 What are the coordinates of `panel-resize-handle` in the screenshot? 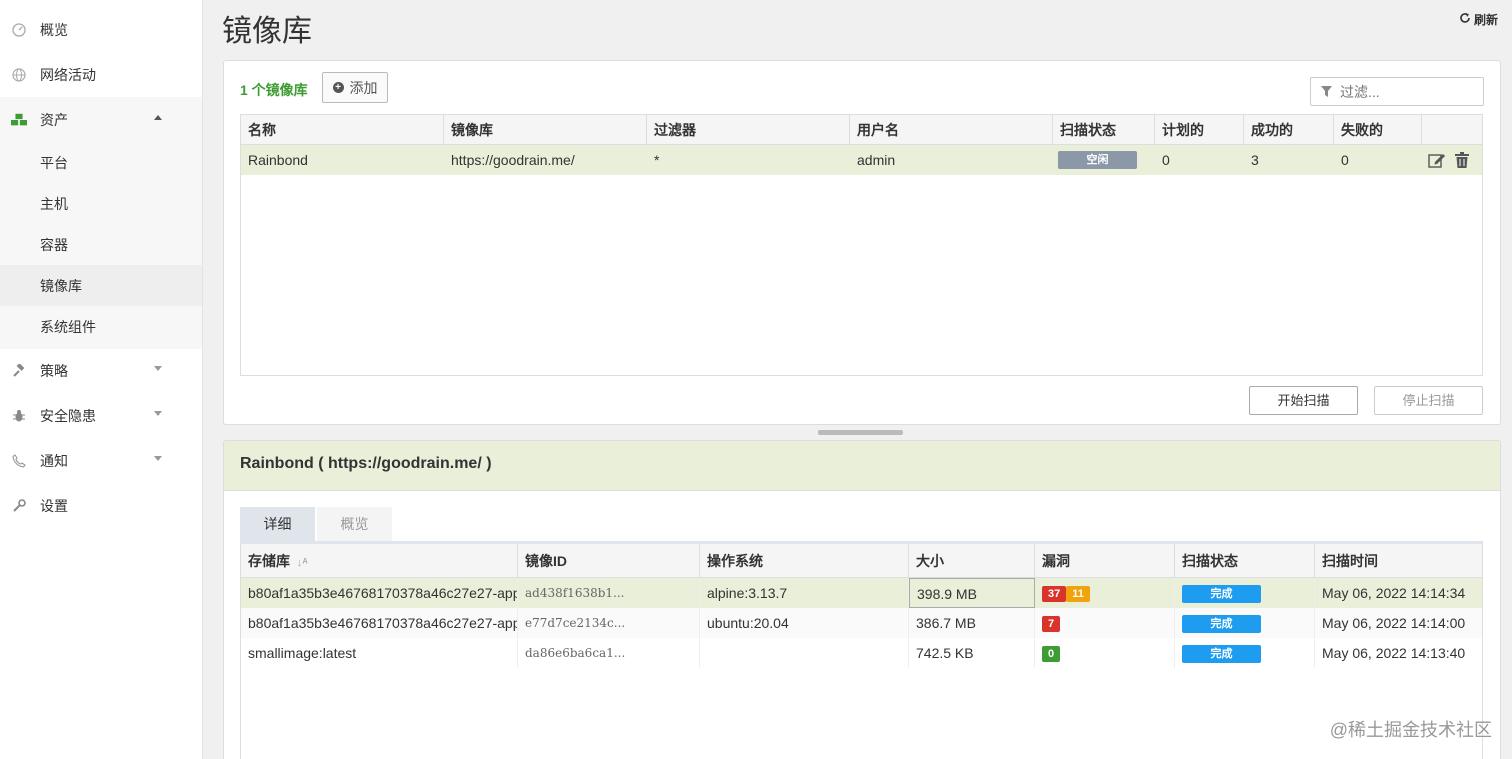 It's located at (860, 432).